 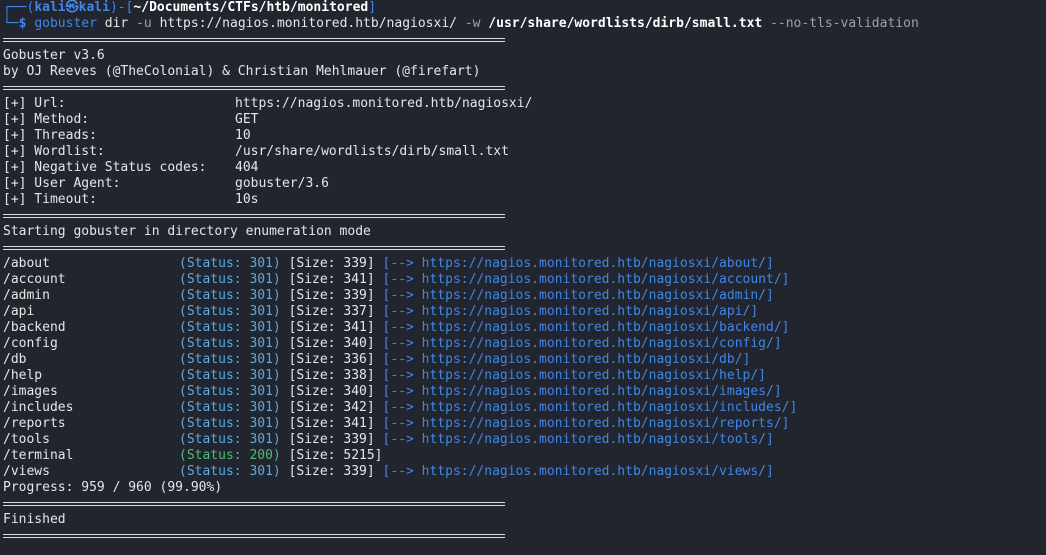 I want to click on prompt-user: kali㉿kali, so click(x=72, y=7).